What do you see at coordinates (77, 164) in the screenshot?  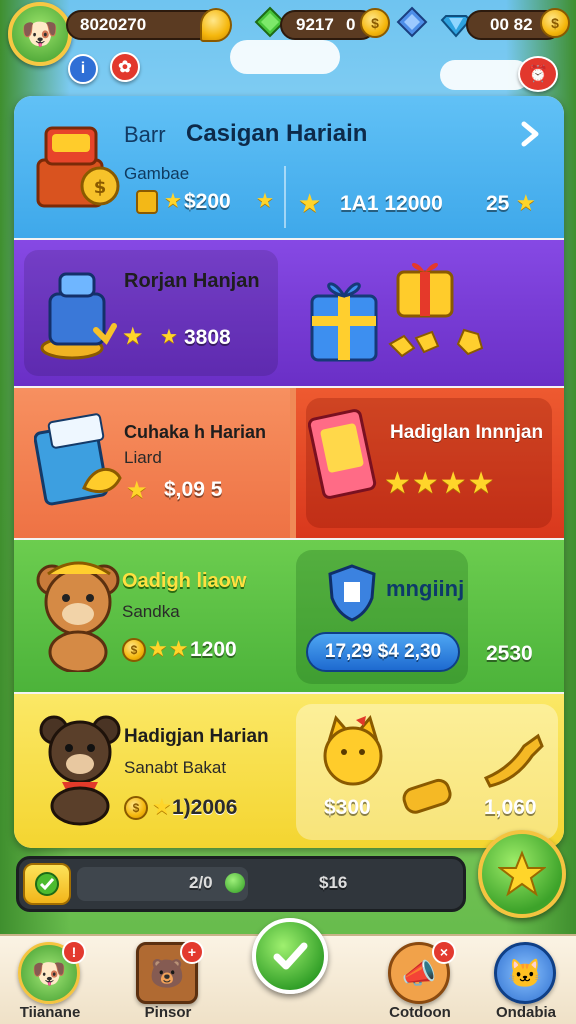 I see `treasure-chest-icon: $` at bounding box center [77, 164].